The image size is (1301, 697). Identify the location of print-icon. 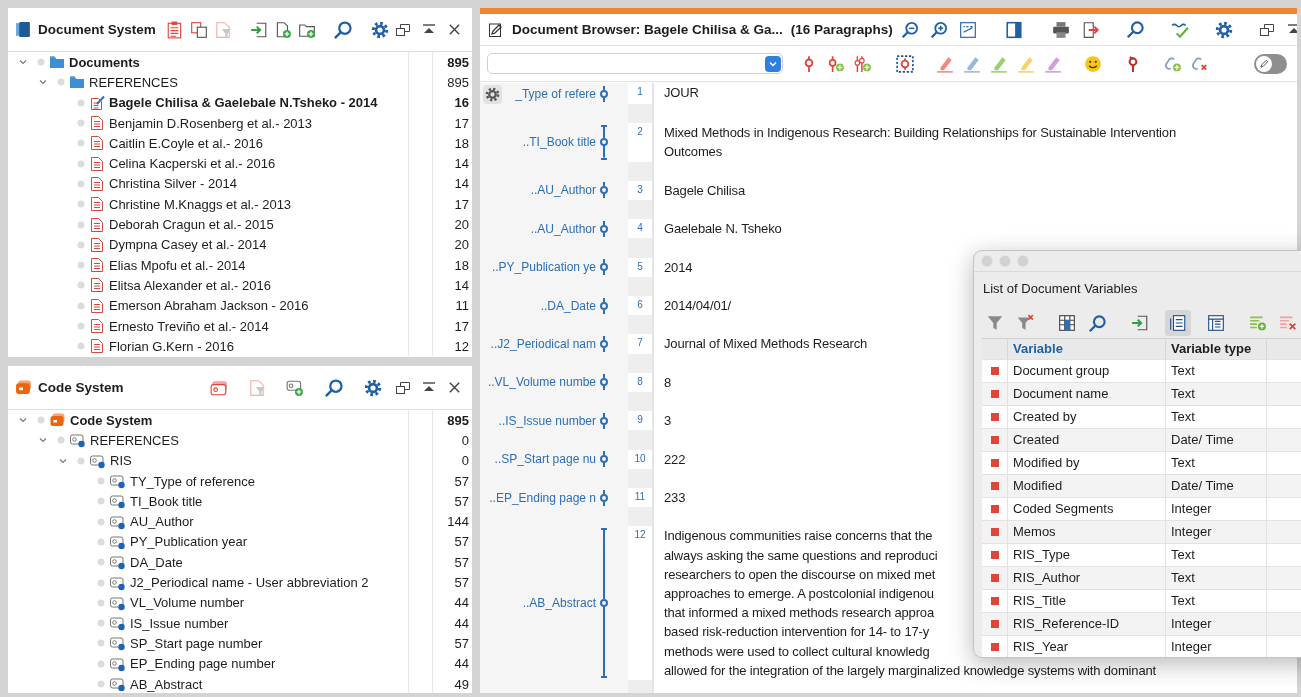
(1060, 29).